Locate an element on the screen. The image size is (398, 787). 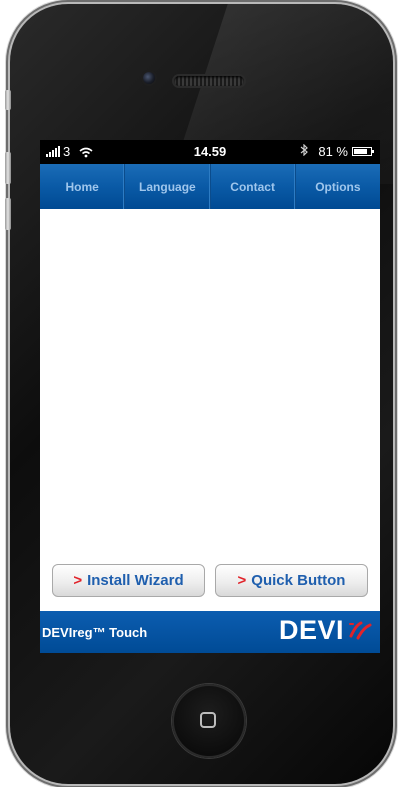
status-bar: 3 14.59 81 % is located at coordinates (210, 152).